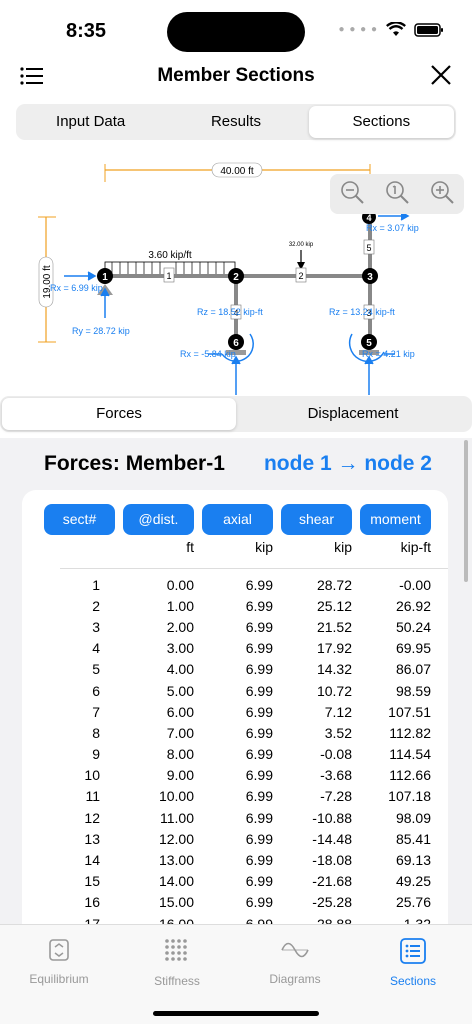  What do you see at coordinates (442, 194) in the screenshot?
I see `zoom-in-icon` at bounding box center [442, 194].